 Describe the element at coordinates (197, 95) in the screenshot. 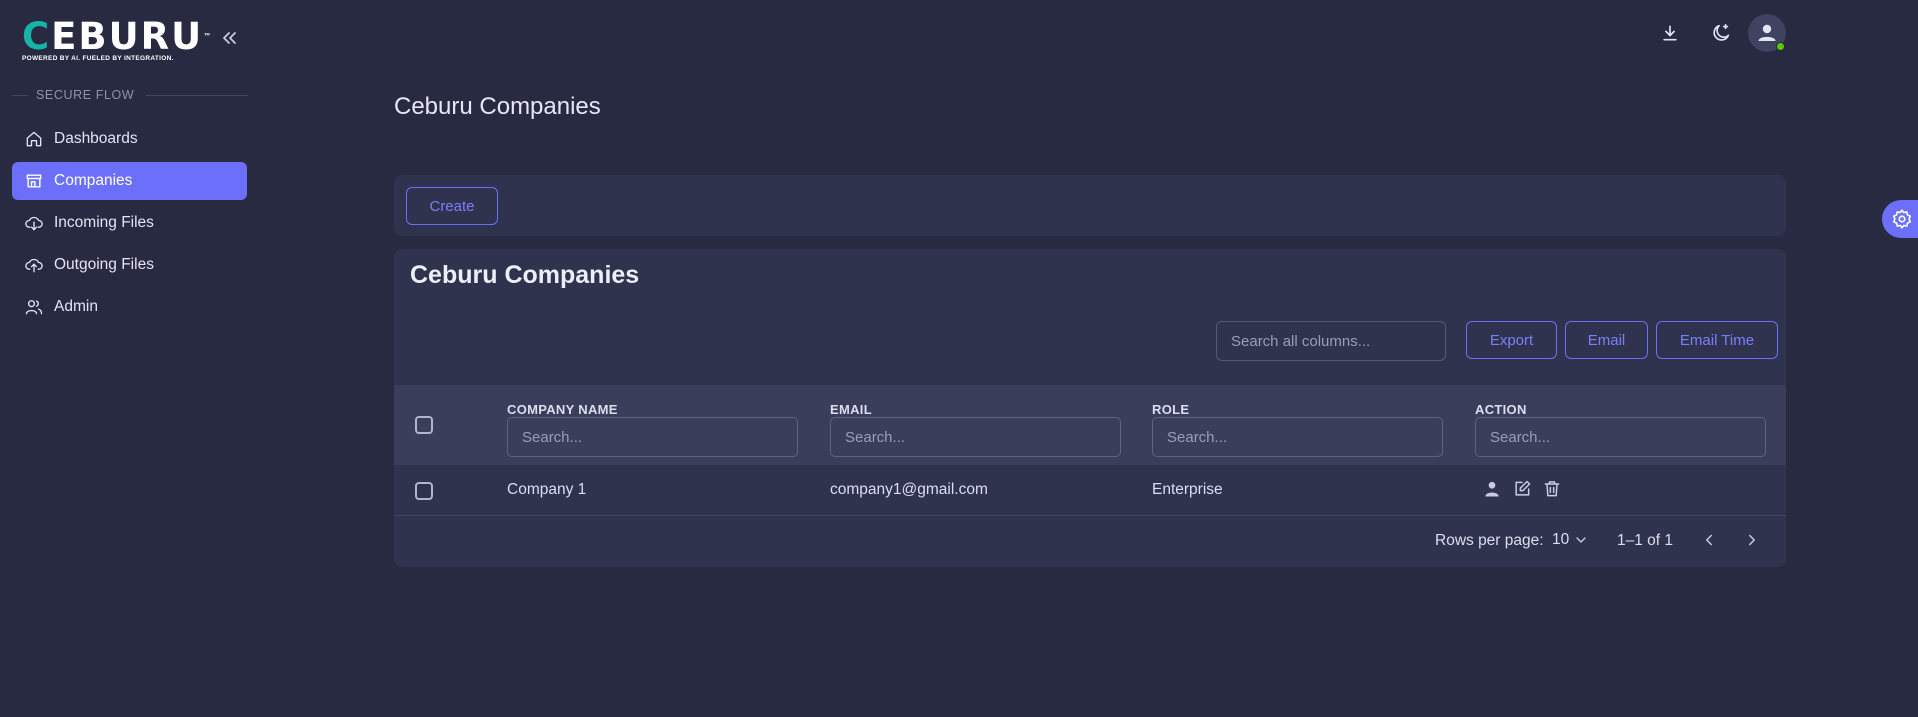

I see `section-divider-right` at that location.